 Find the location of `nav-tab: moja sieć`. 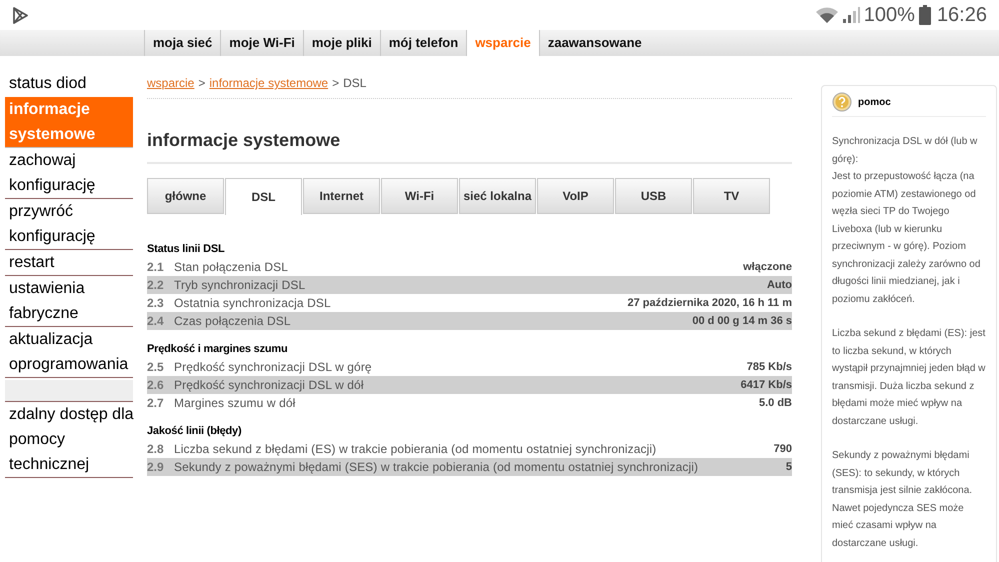

nav-tab: moja sieć is located at coordinates (182, 43).